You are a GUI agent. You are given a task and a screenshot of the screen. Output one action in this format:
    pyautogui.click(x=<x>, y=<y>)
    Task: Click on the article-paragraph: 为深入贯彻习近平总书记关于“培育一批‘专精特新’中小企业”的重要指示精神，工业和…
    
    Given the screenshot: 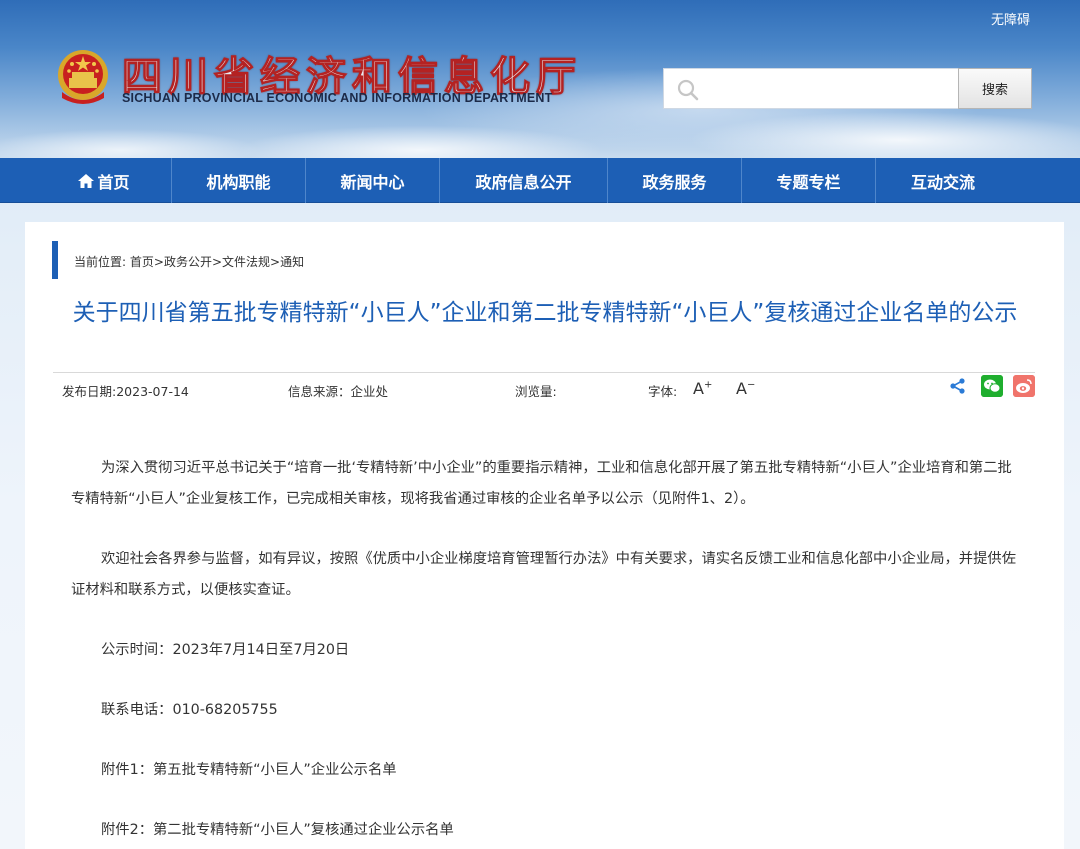 What is the action you would take?
    pyautogui.click(x=541, y=483)
    